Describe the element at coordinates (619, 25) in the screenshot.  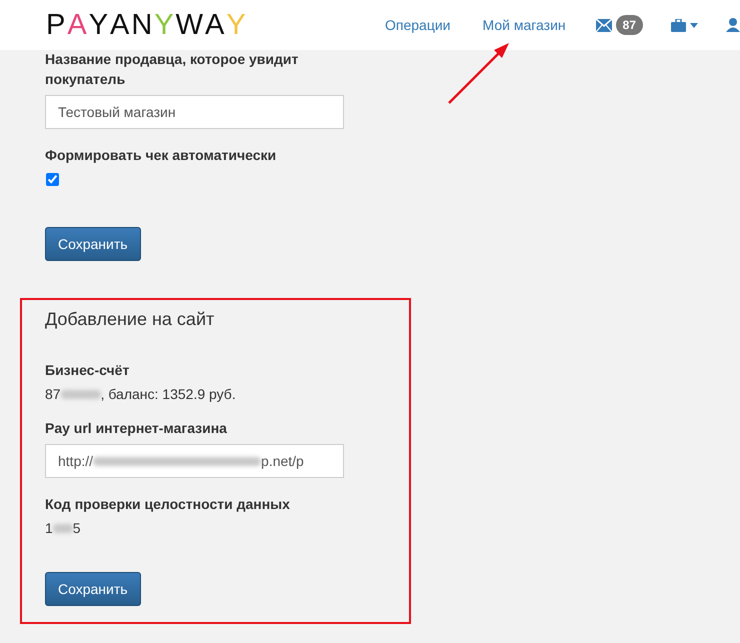
I see `messages-button: 87` at that location.